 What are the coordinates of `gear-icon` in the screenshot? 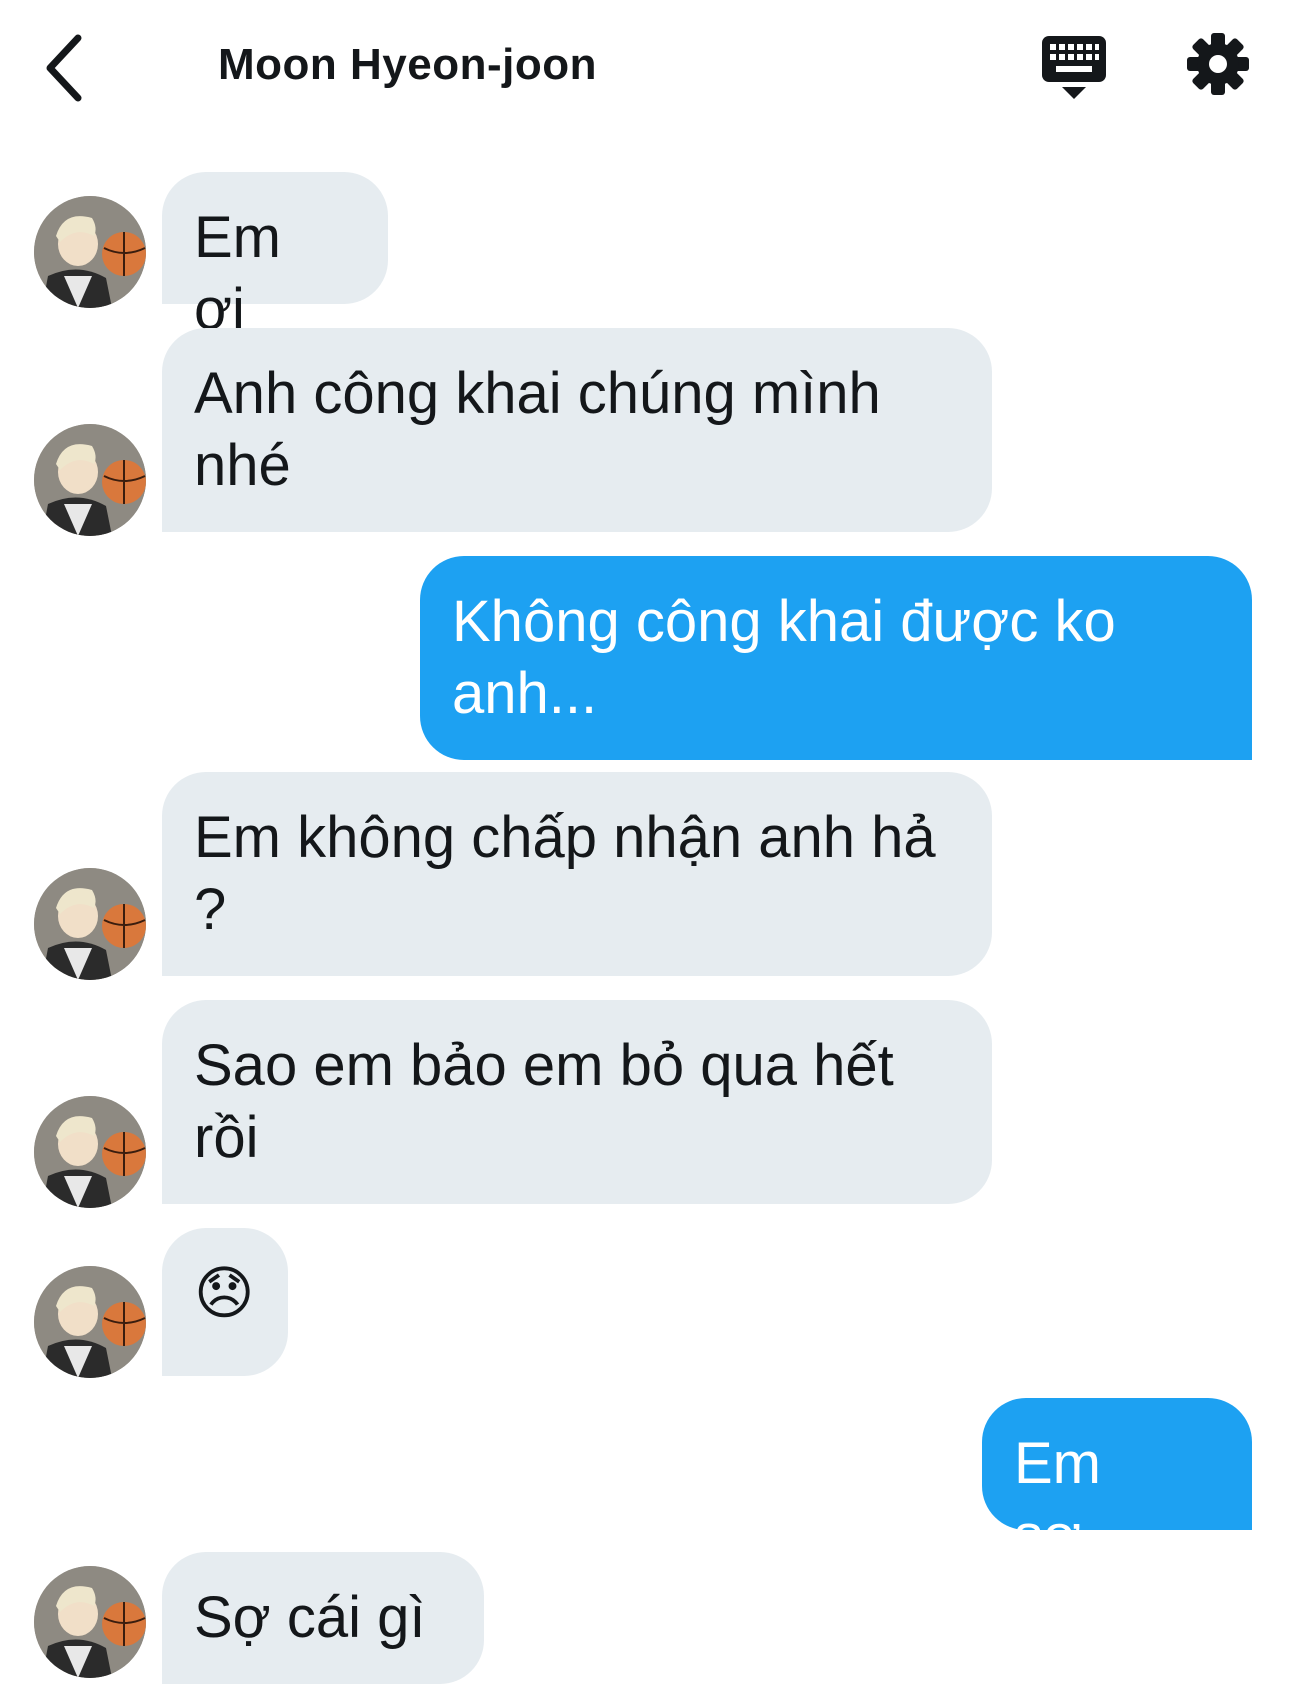 It's located at (1218, 64).